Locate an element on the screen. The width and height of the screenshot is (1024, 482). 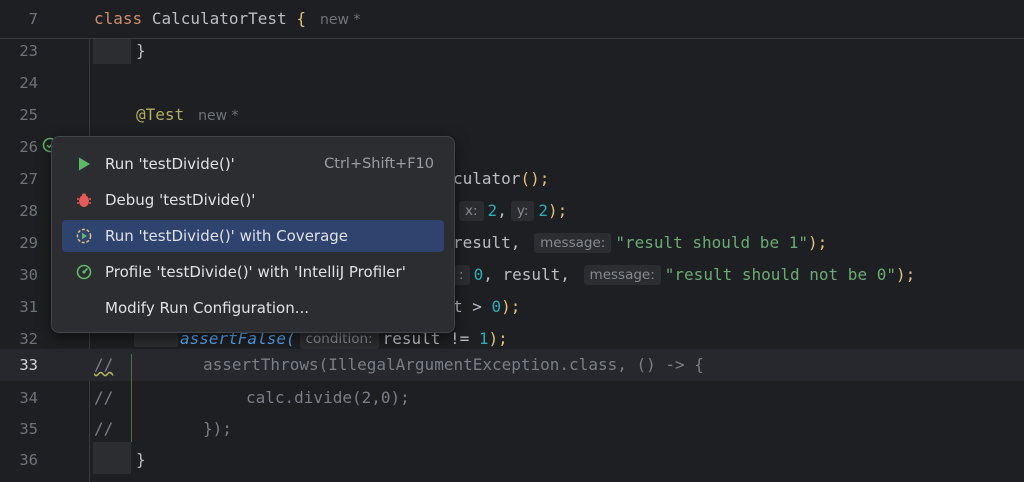
run-icon is located at coordinates (84, 164).